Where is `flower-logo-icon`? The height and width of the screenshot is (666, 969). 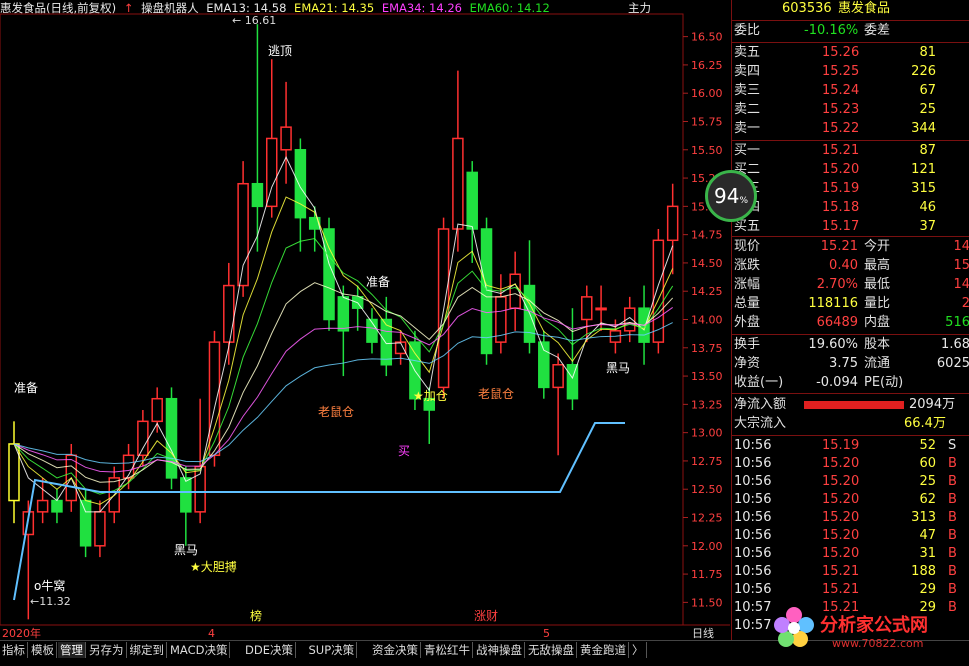
flower-logo-icon is located at coordinates (794, 627).